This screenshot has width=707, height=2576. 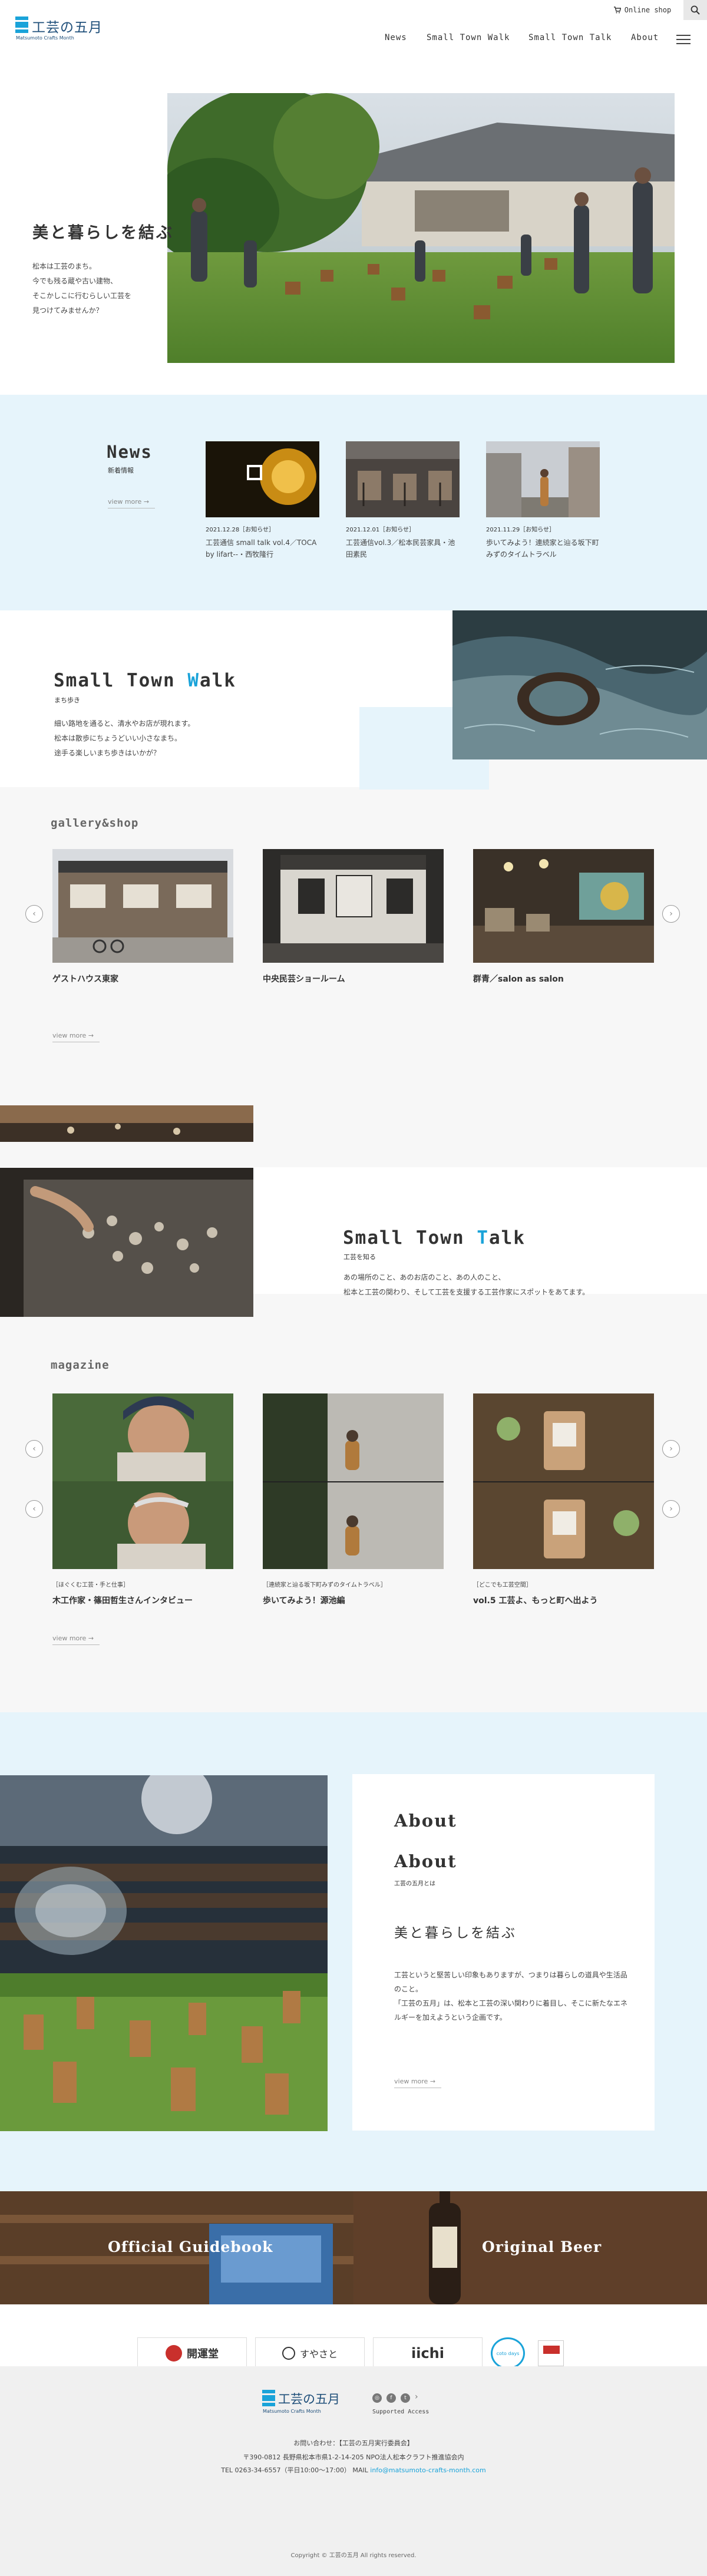 I want to click on gallery-card-label: 中央民芸ショールーム, so click(x=353, y=979).